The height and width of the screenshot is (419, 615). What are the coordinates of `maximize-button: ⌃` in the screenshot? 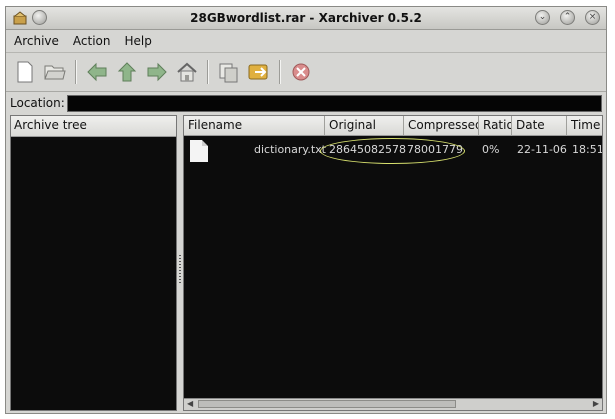 It's located at (567, 17).